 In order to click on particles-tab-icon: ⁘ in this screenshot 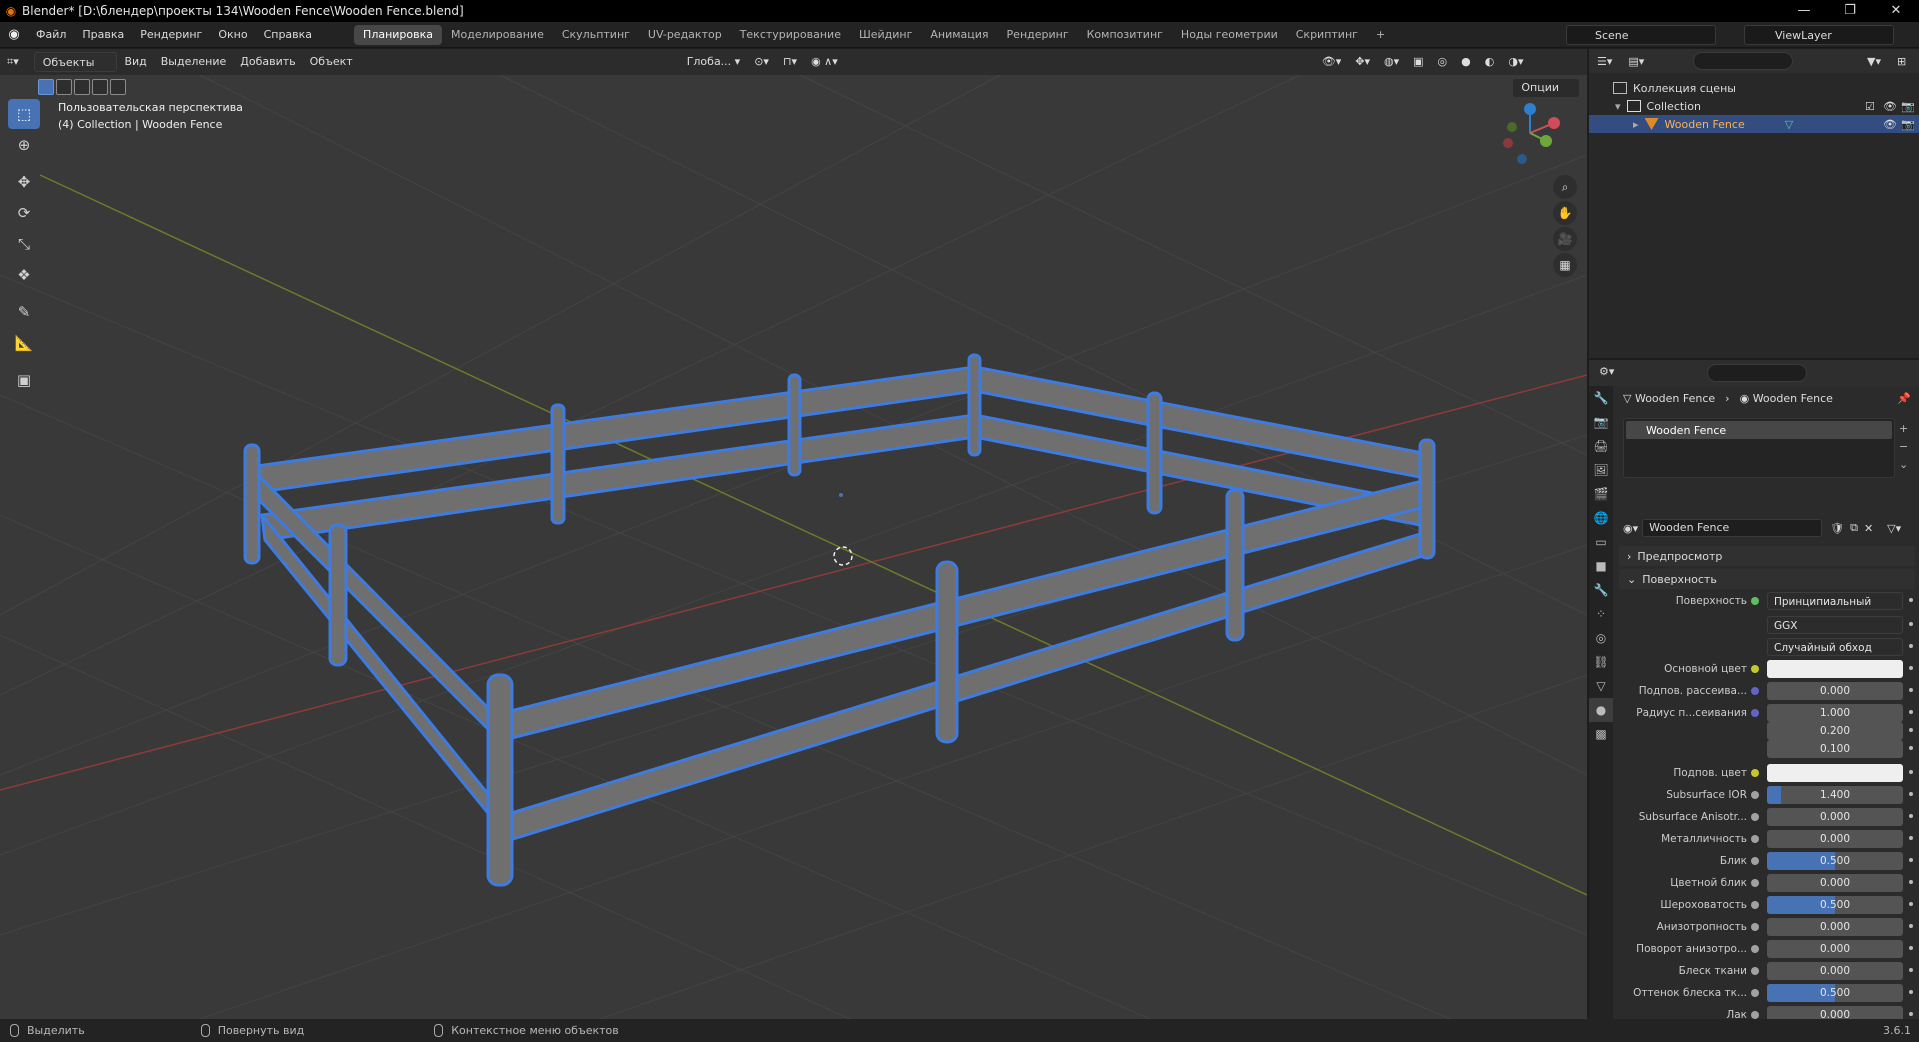, I will do `click(1601, 614)`.